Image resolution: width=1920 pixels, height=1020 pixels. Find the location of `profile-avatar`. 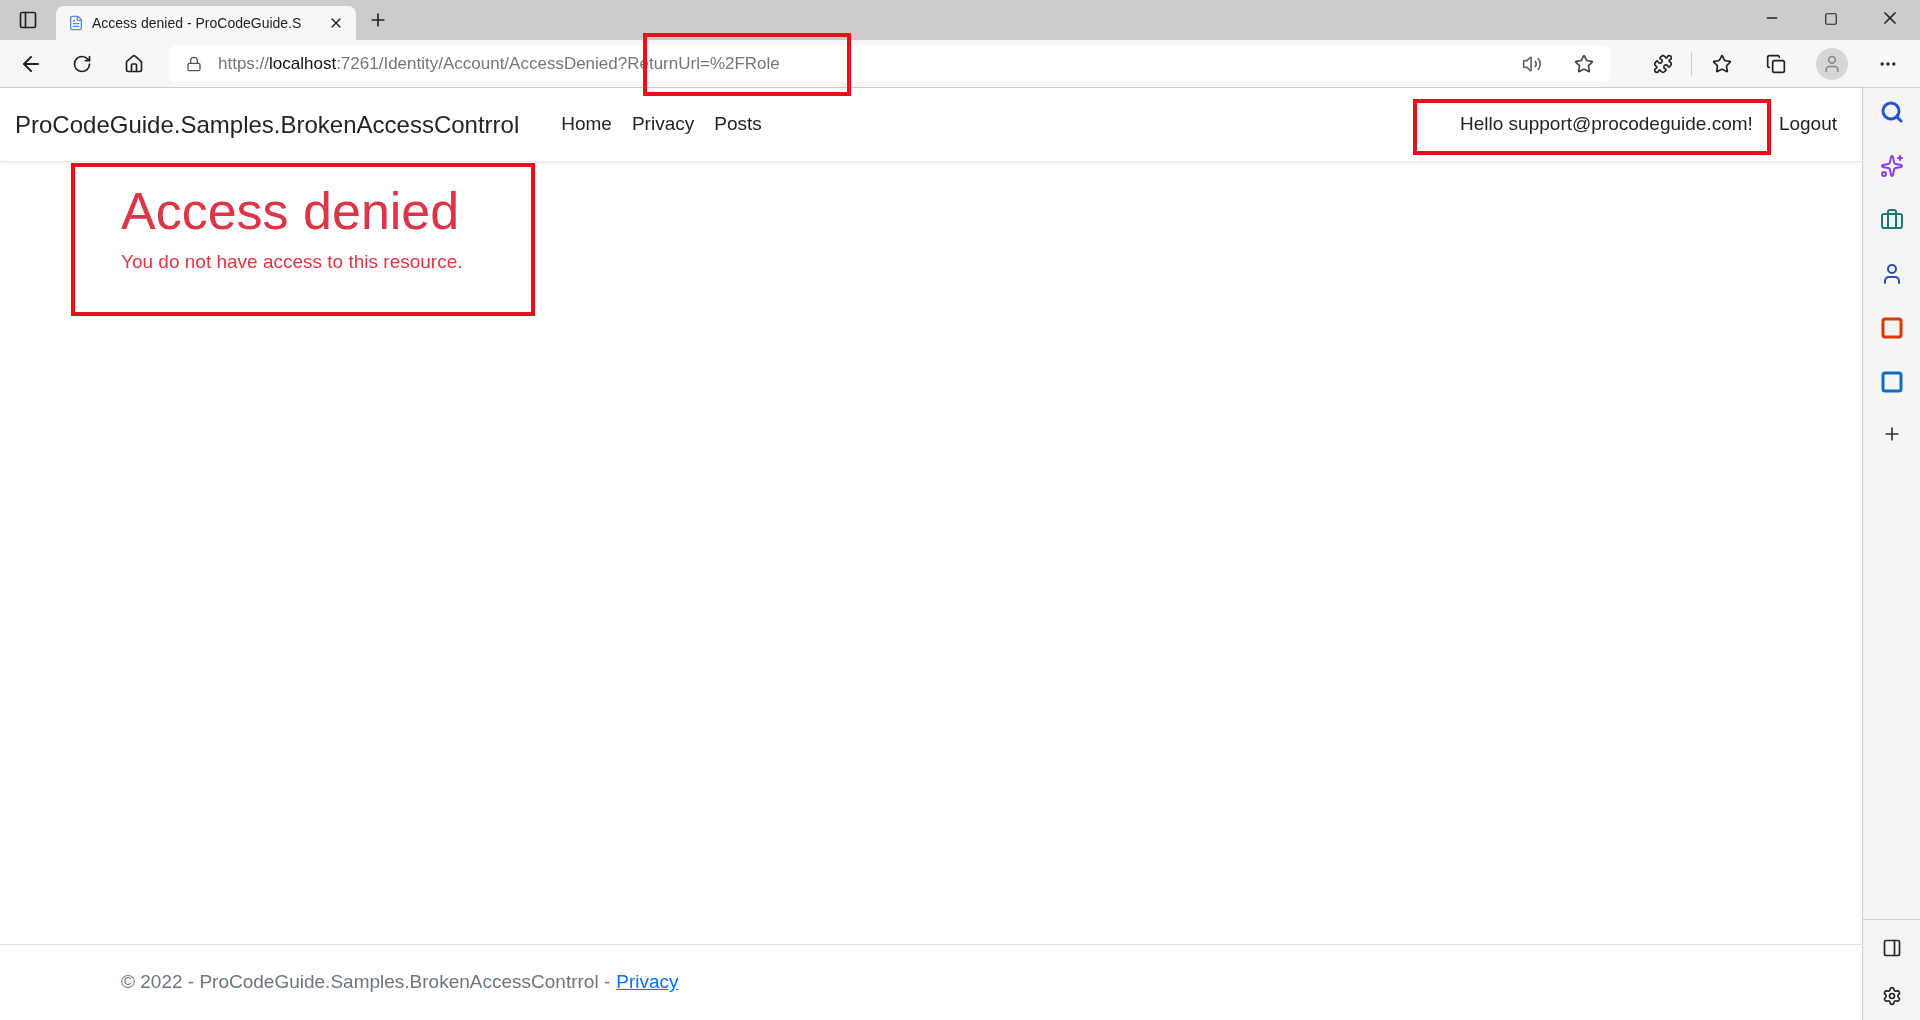

profile-avatar is located at coordinates (1832, 63).